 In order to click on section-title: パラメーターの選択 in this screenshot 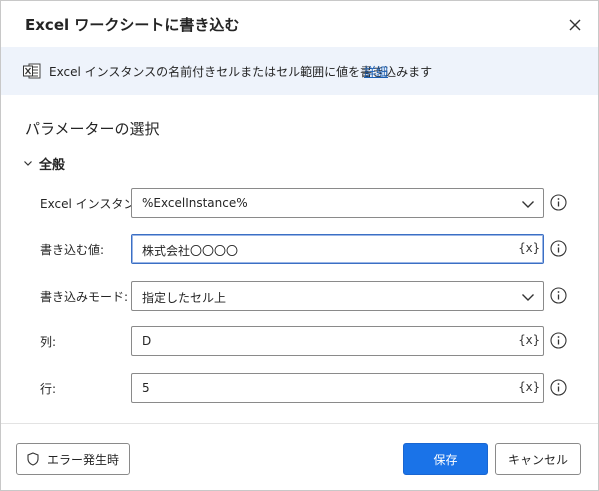, I will do `click(92, 129)`.